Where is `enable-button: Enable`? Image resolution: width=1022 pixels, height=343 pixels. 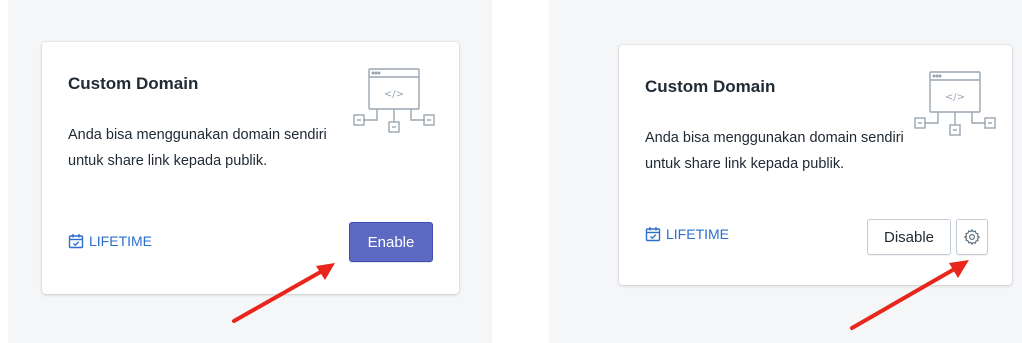
enable-button: Enable is located at coordinates (391, 242).